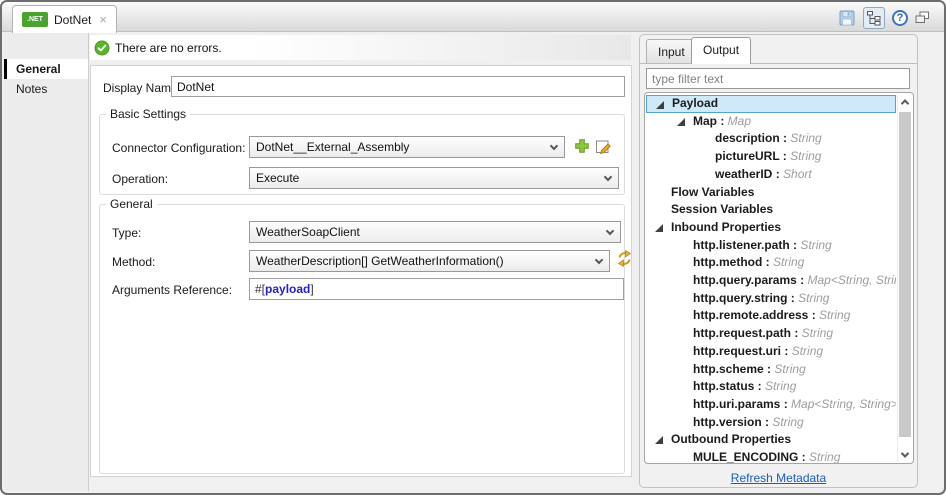 This screenshot has height=495, width=946. I want to click on refresh-metadata-link: Refresh Metadata, so click(778, 478).